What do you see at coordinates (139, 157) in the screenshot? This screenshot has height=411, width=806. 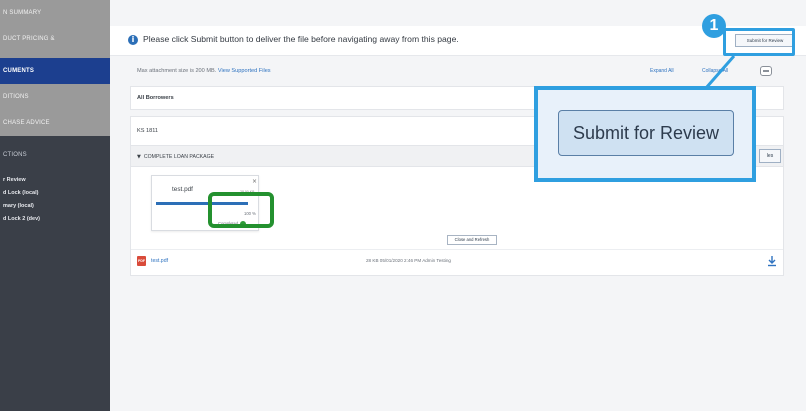 I see `caret-down-icon: ▼` at bounding box center [139, 157].